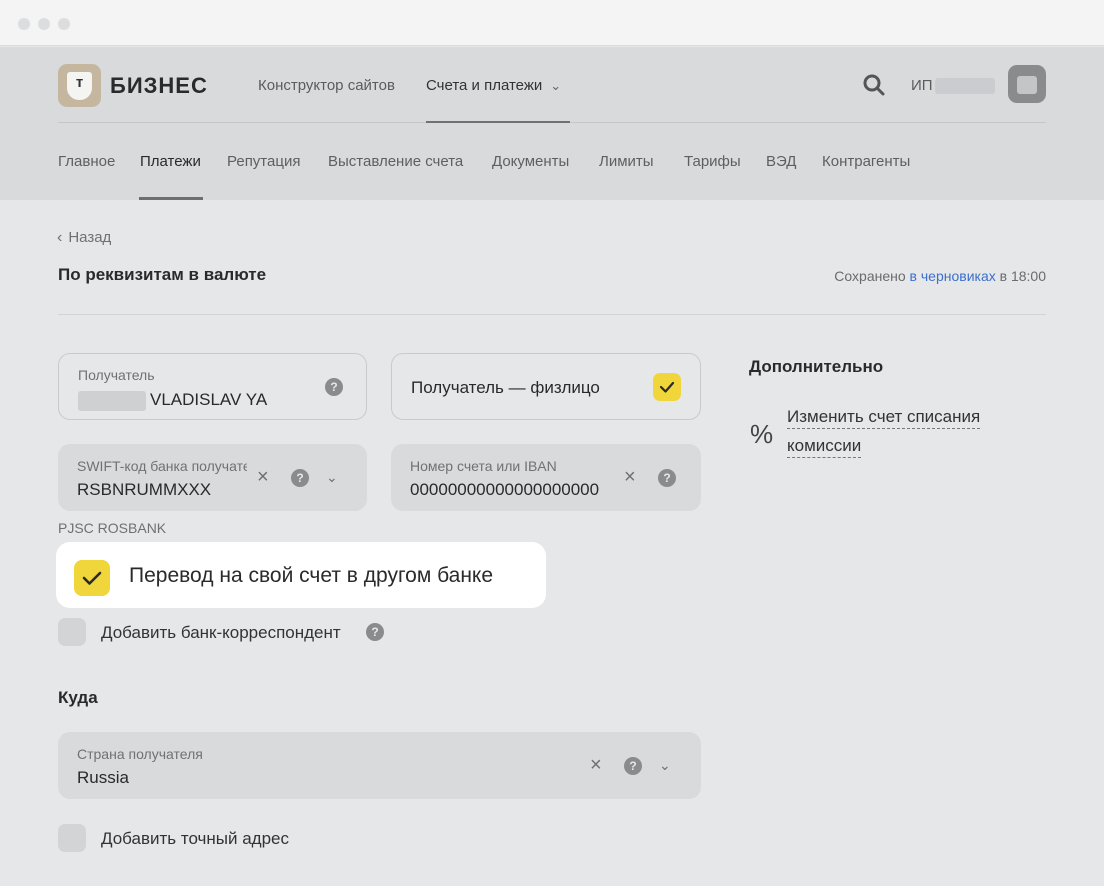 Image resolution: width=1104 pixels, height=886 pixels. I want to click on where-title: Куда, so click(78, 697).